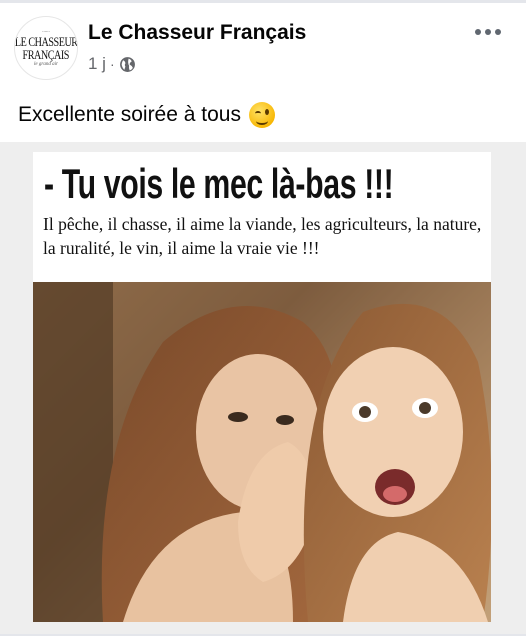 This screenshot has height=636, width=526. Describe the element at coordinates (266, 112) in the screenshot. I see `wink-eye-right` at that location.